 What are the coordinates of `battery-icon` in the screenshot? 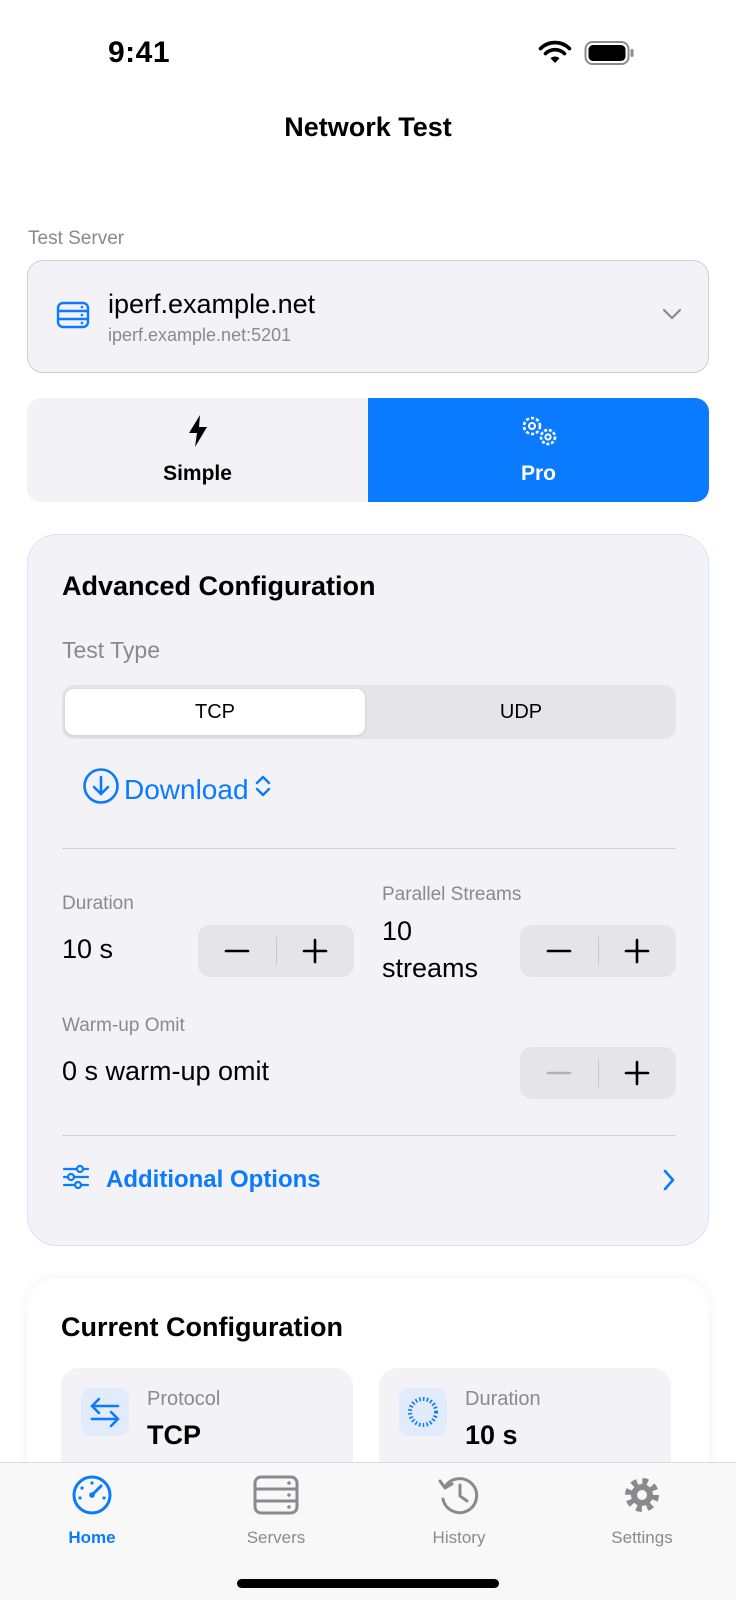 It's located at (610, 55).